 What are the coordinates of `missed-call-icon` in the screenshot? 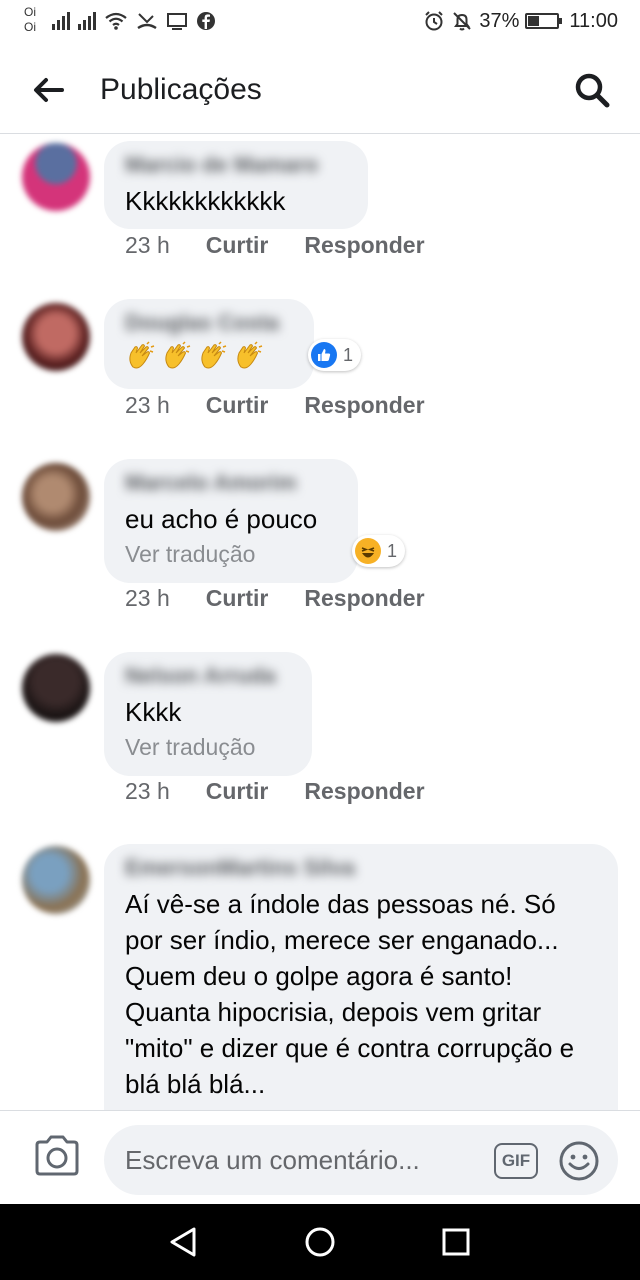 It's located at (147, 21).